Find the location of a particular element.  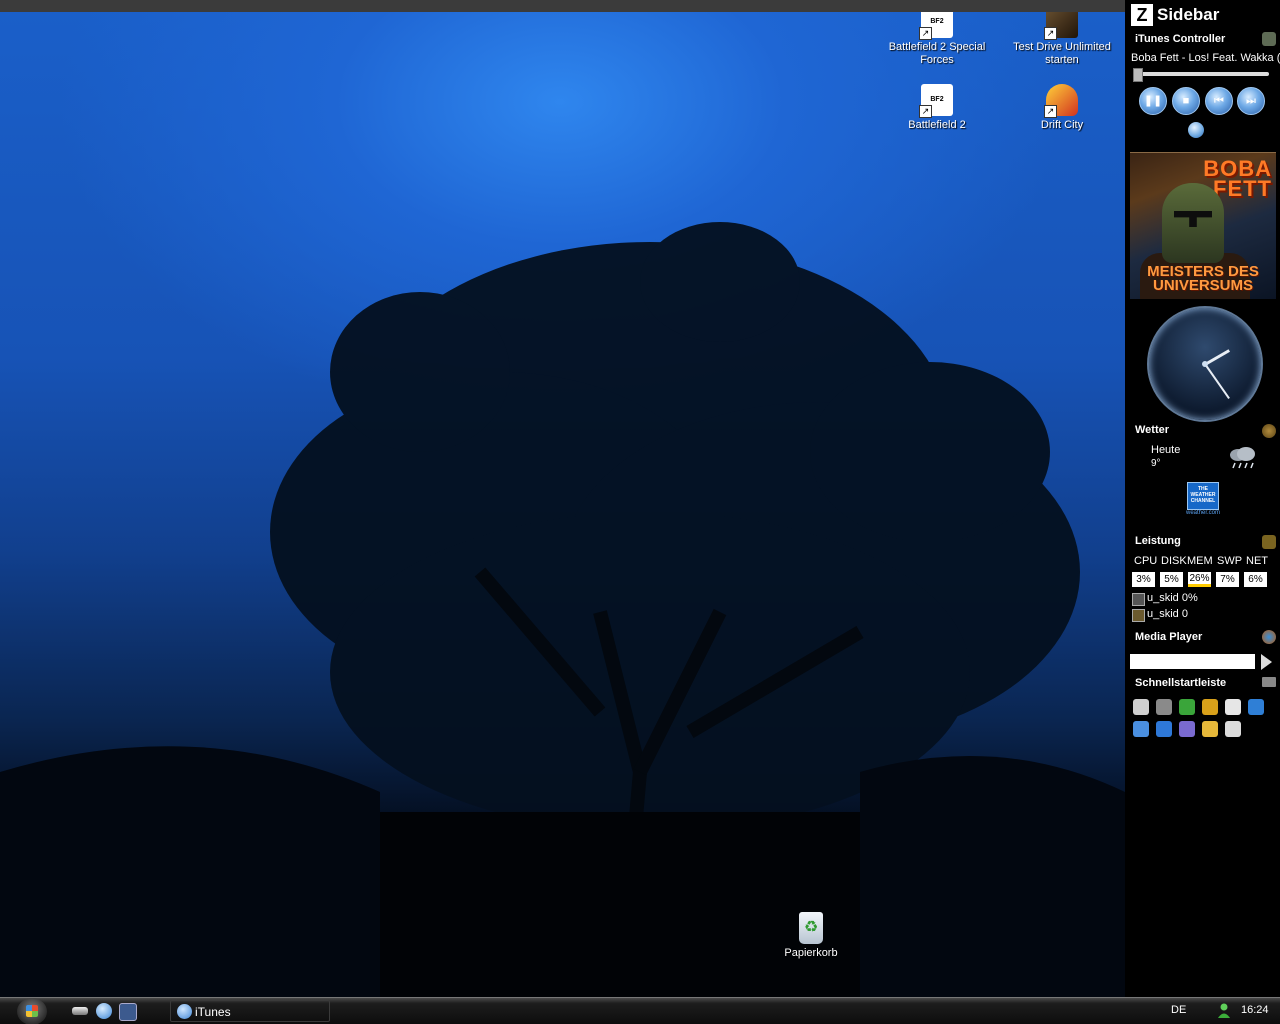

windows-logo-icon is located at coordinates (32, 1011).